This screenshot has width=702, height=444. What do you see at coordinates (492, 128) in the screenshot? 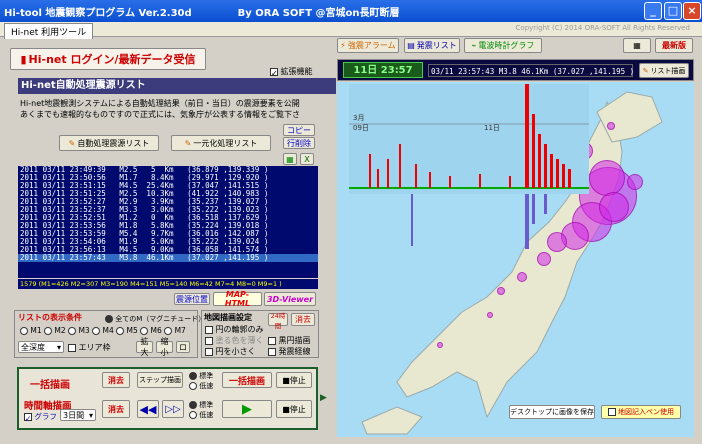
I see `chart-day2-label: 11日` at bounding box center [492, 128].